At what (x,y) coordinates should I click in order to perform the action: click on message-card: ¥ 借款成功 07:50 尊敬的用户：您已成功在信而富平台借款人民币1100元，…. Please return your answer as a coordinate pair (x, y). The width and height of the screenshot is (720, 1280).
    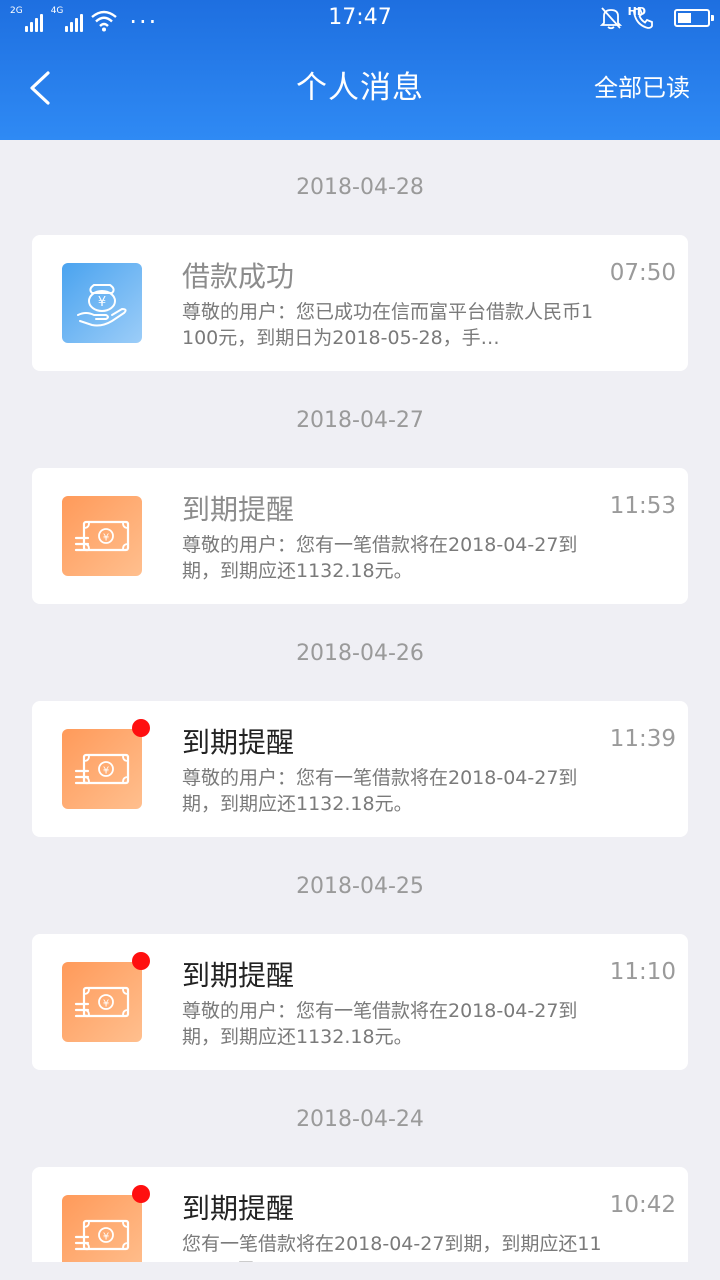
    Looking at the image, I should click on (360, 303).